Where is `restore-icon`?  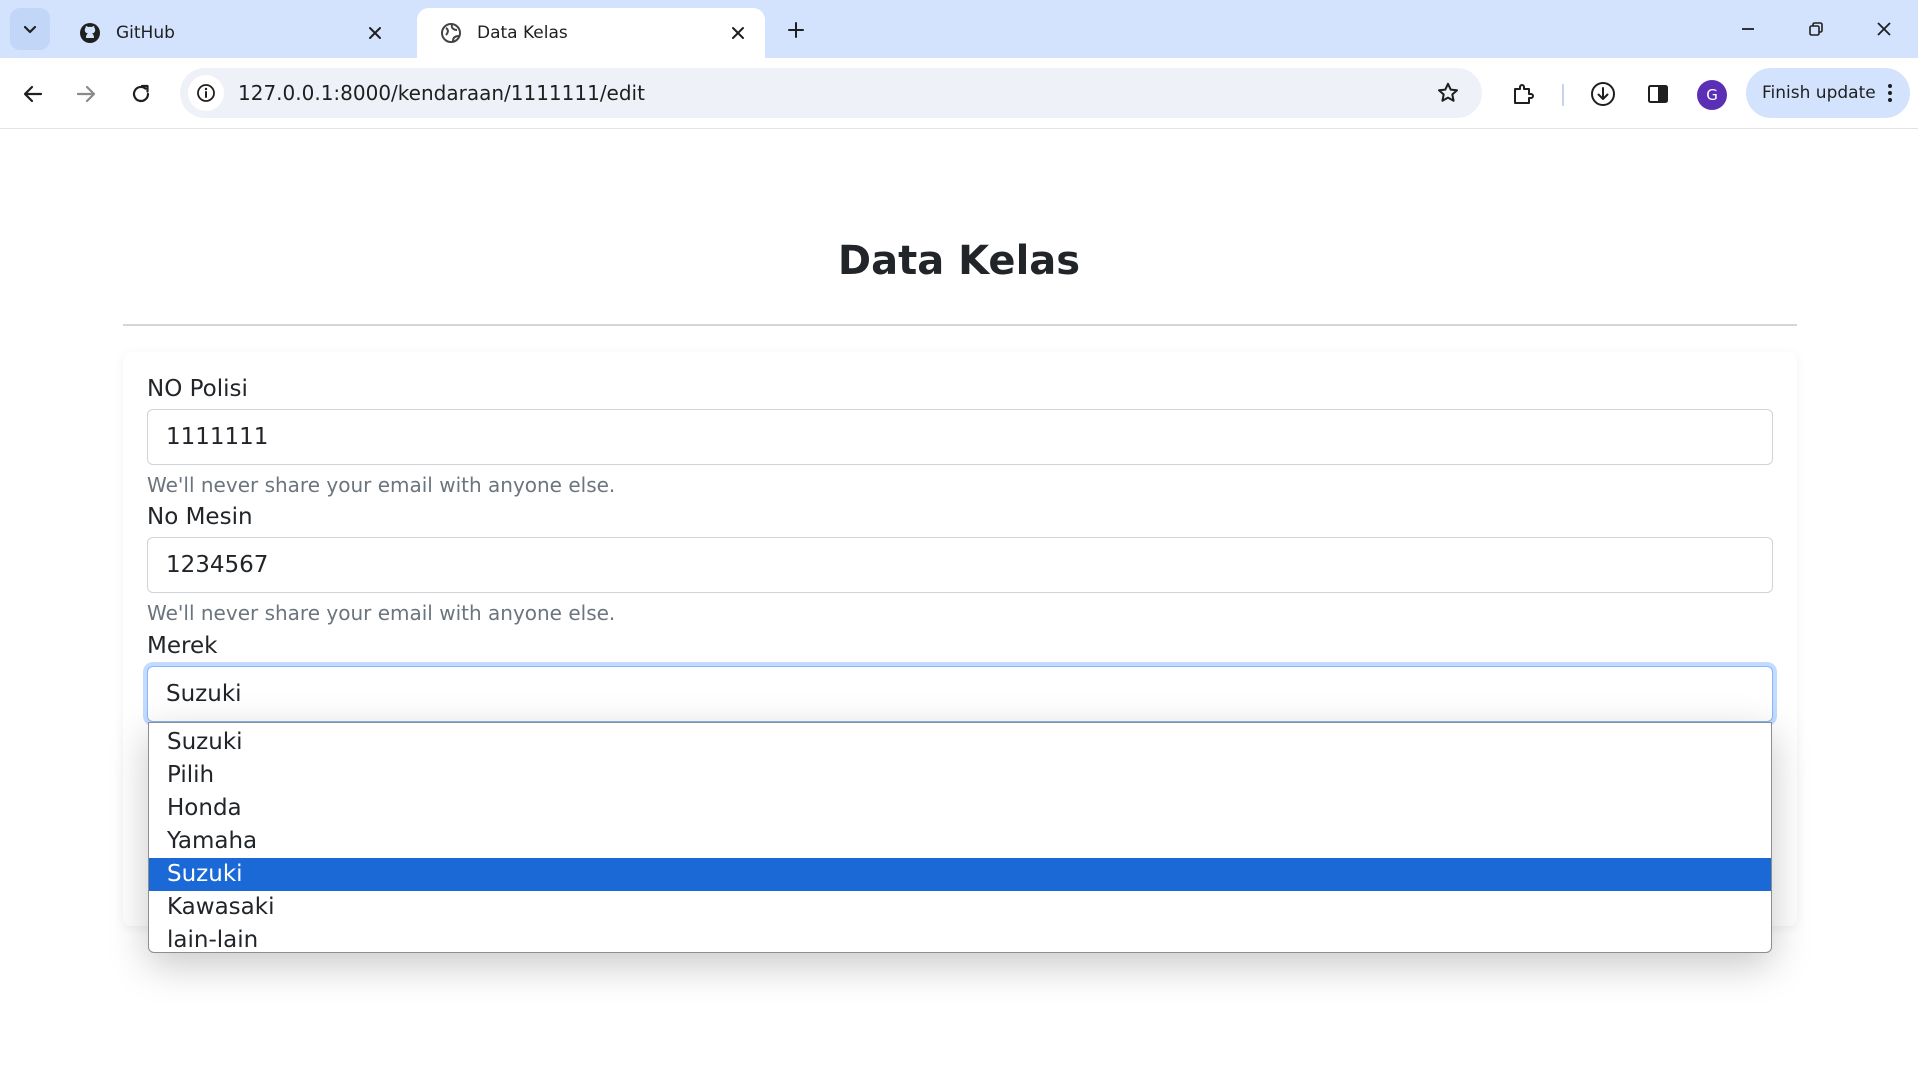 restore-icon is located at coordinates (1816, 29).